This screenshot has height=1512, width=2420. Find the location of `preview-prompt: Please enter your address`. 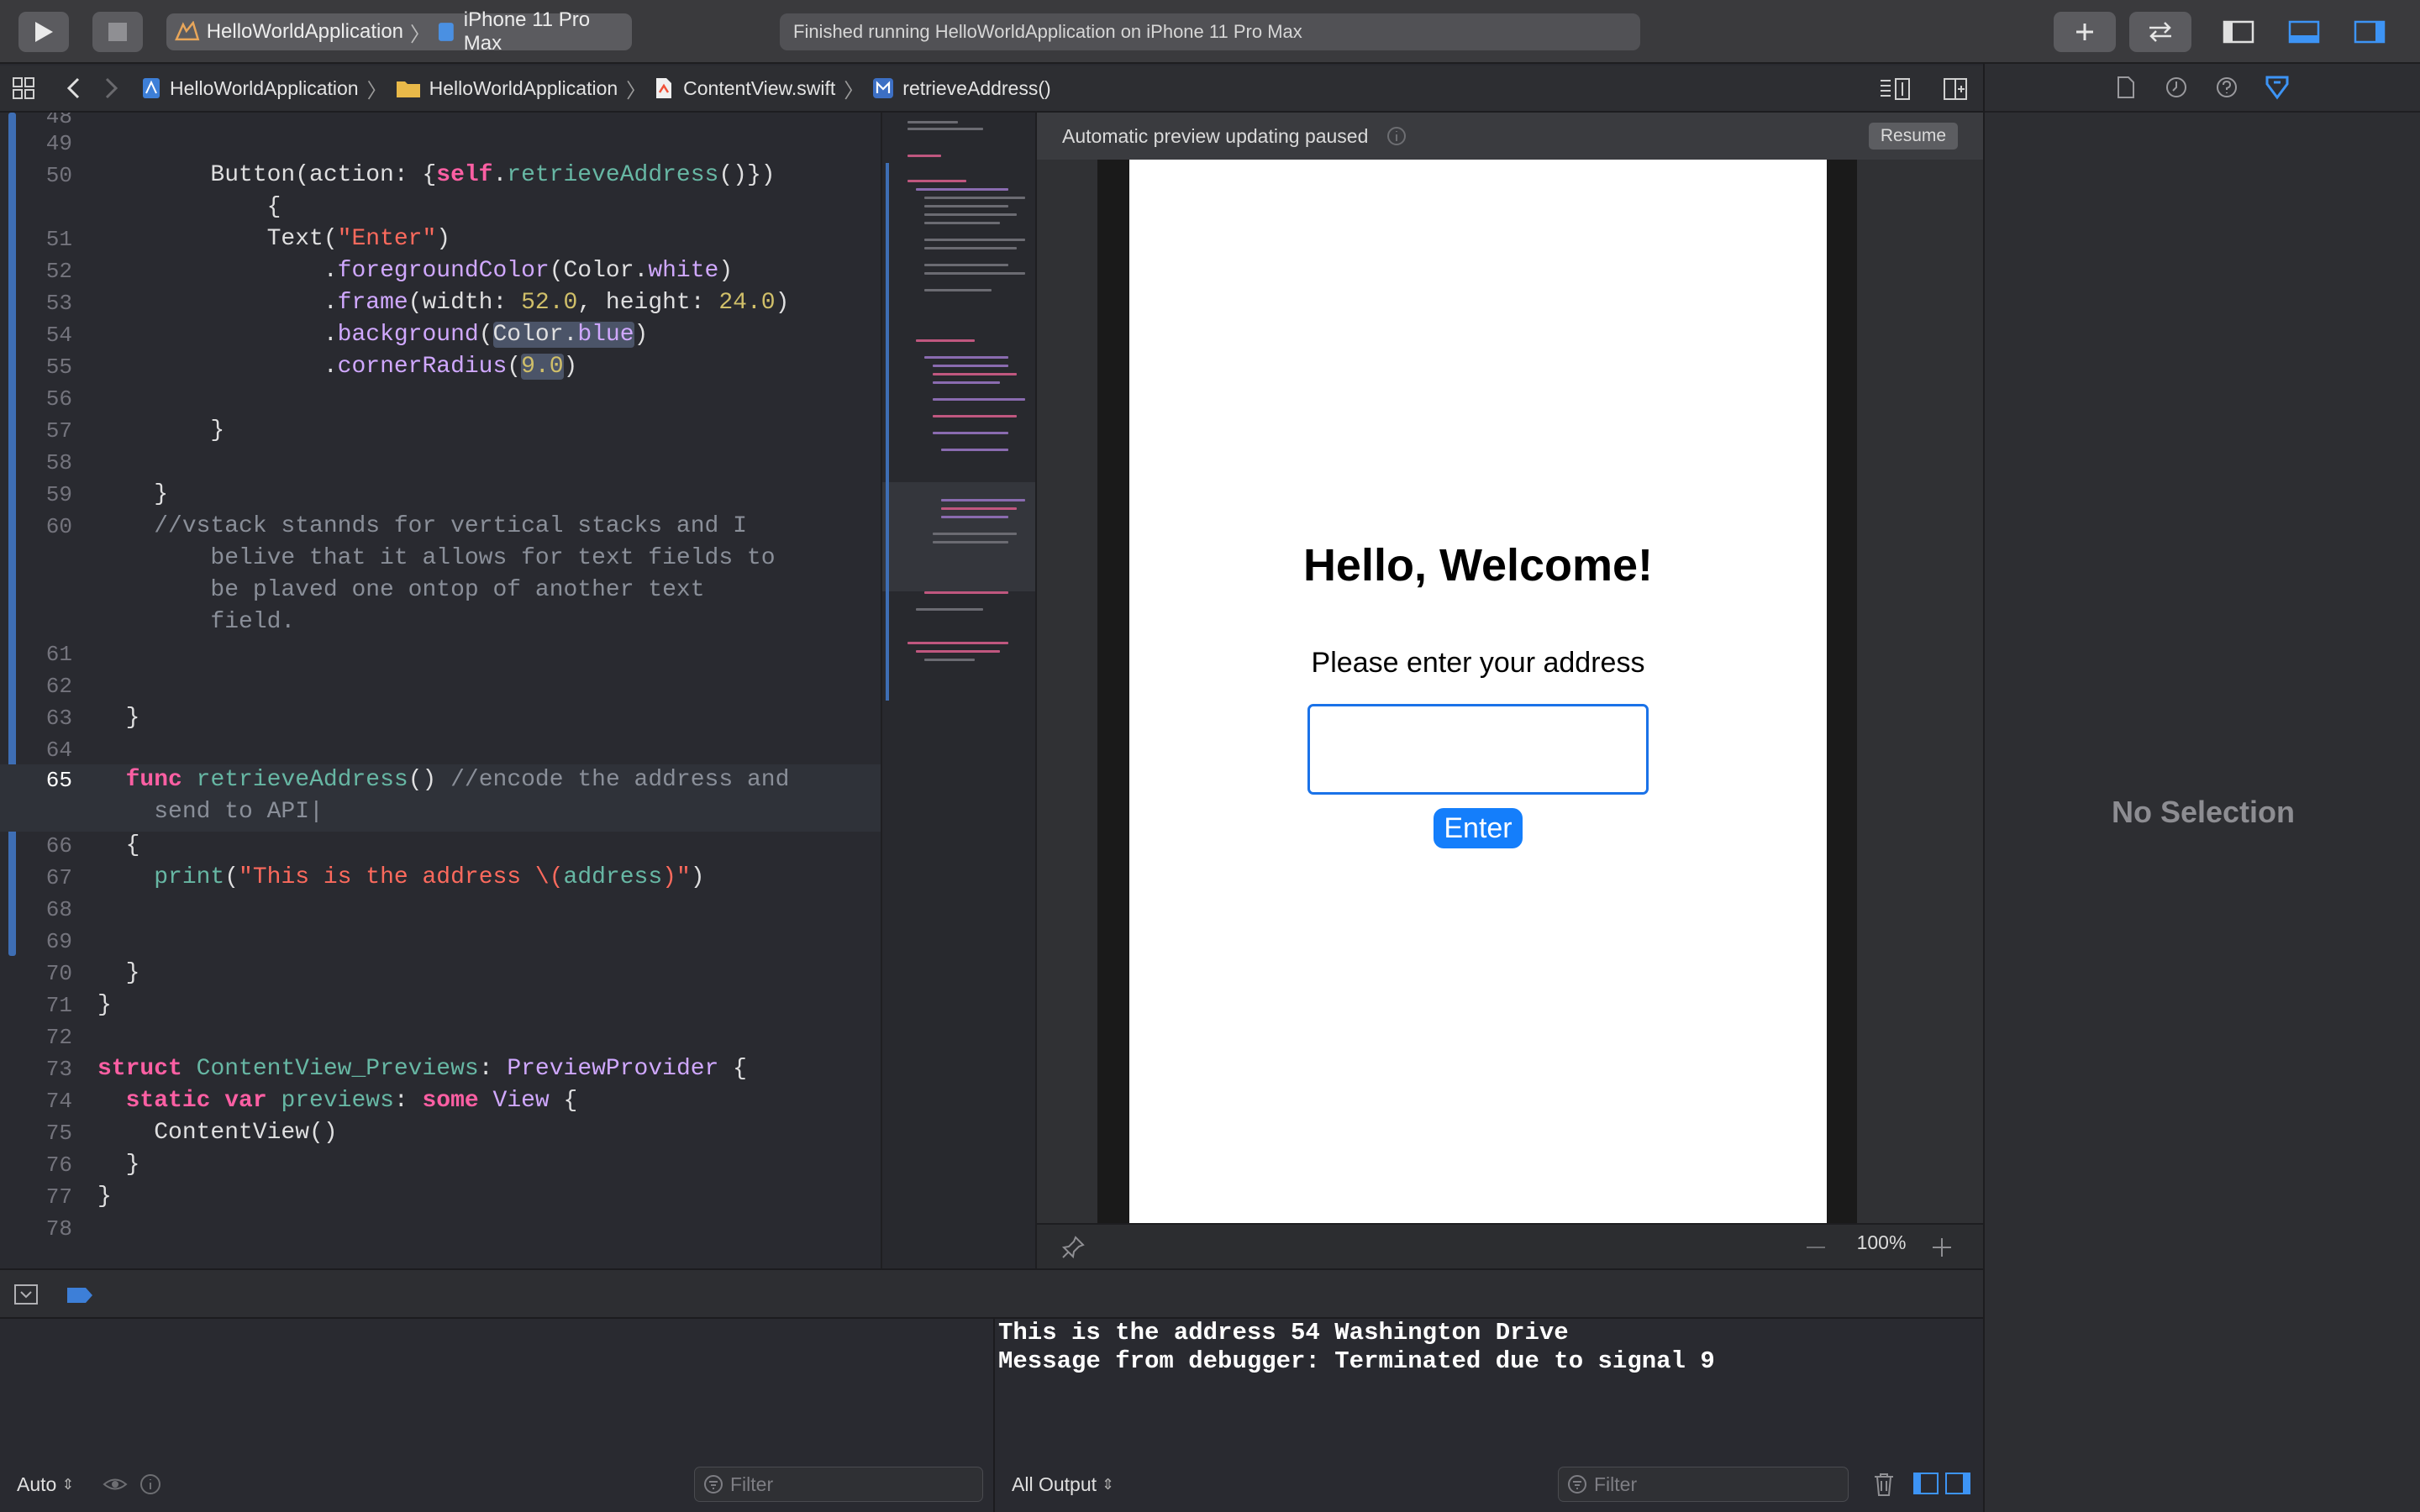

preview-prompt: Please enter your address is located at coordinates (1478, 663).